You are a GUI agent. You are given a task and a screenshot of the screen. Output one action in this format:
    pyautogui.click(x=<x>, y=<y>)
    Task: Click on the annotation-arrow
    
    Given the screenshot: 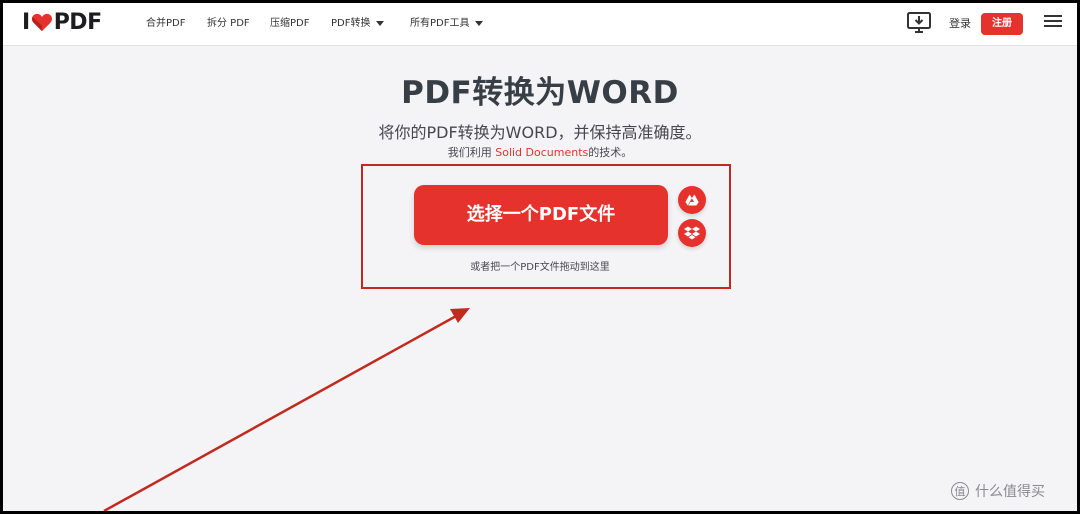 What is the action you would take?
    pyautogui.click(x=286, y=409)
    